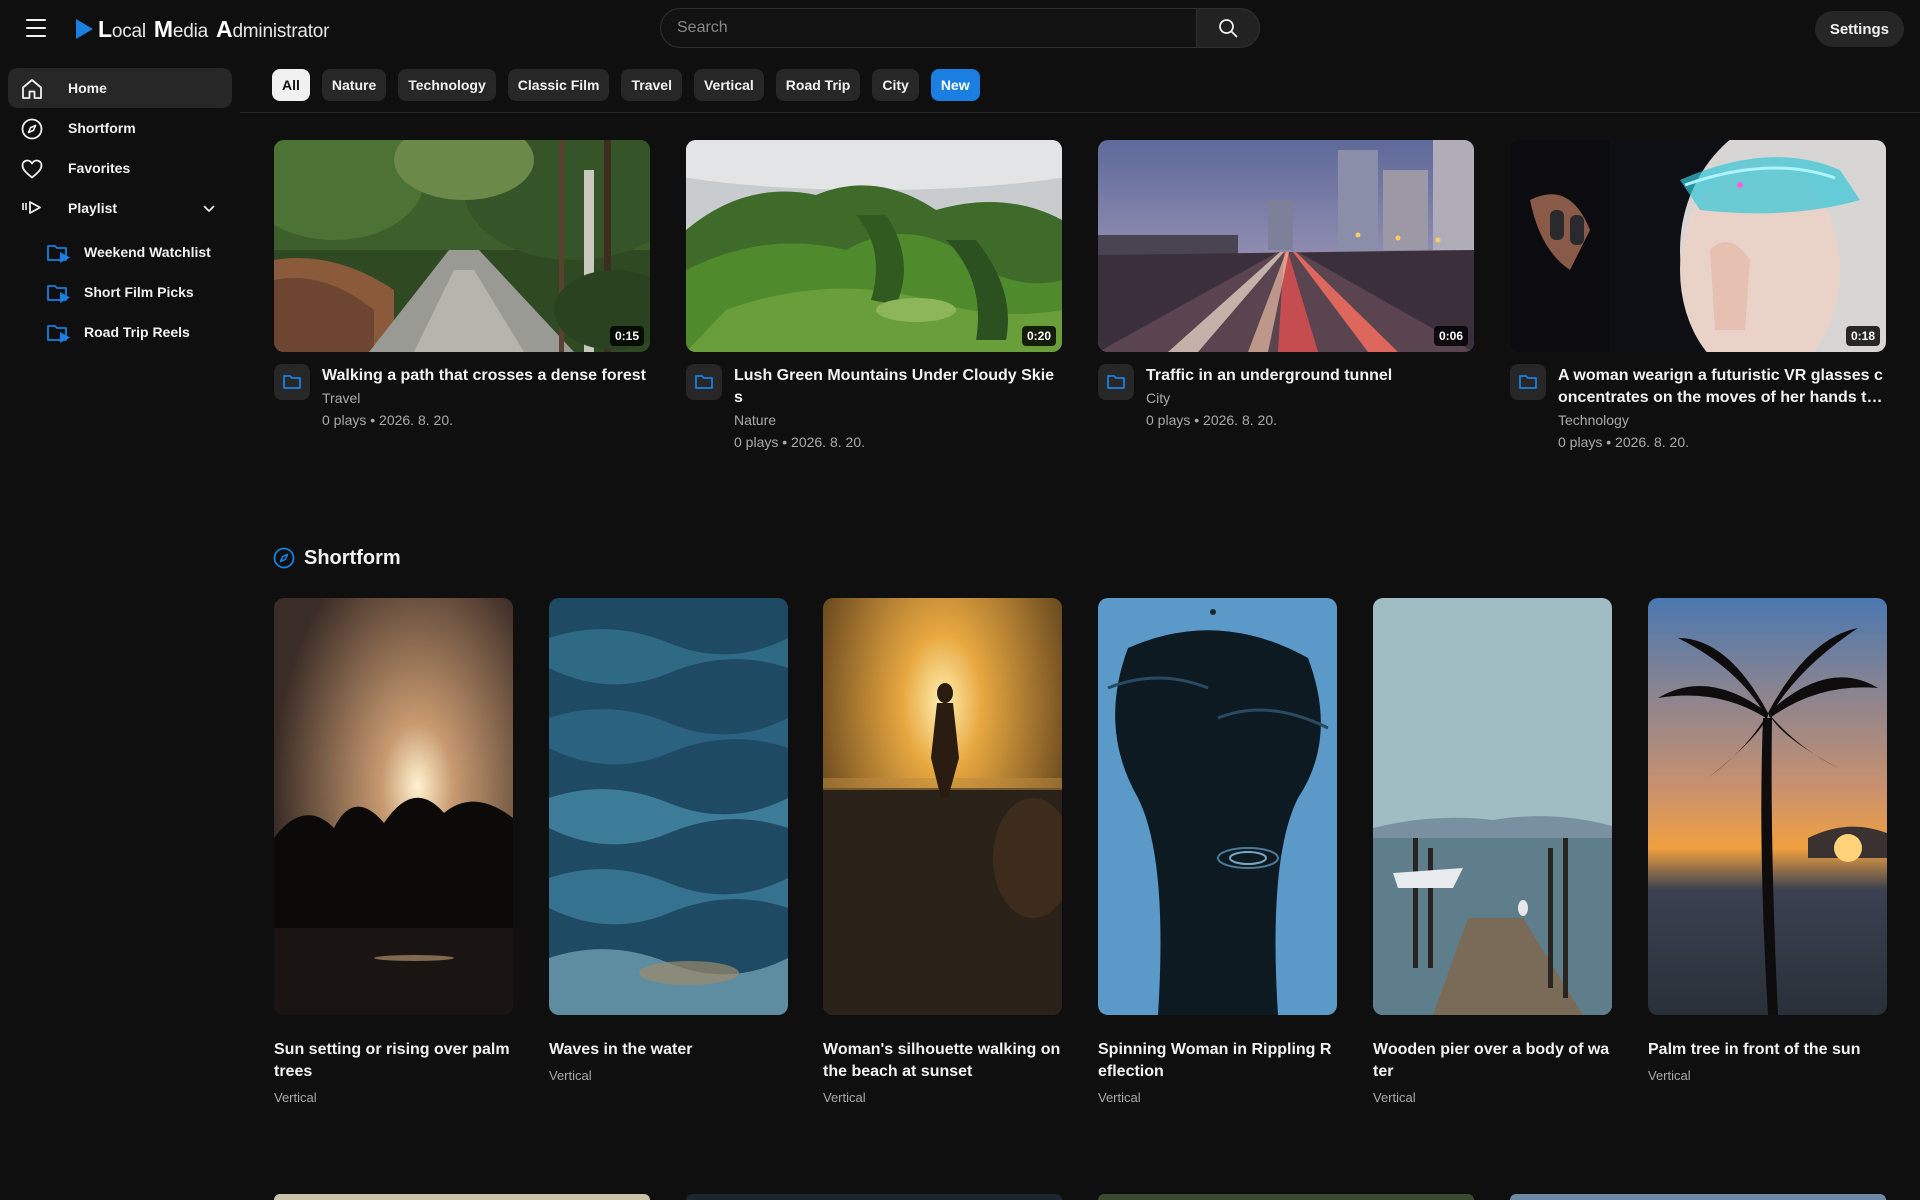 Image resolution: width=1920 pixels, height=1200 pixels. I want to click on video-thumbnail: 0:18, so click(1698, 246).